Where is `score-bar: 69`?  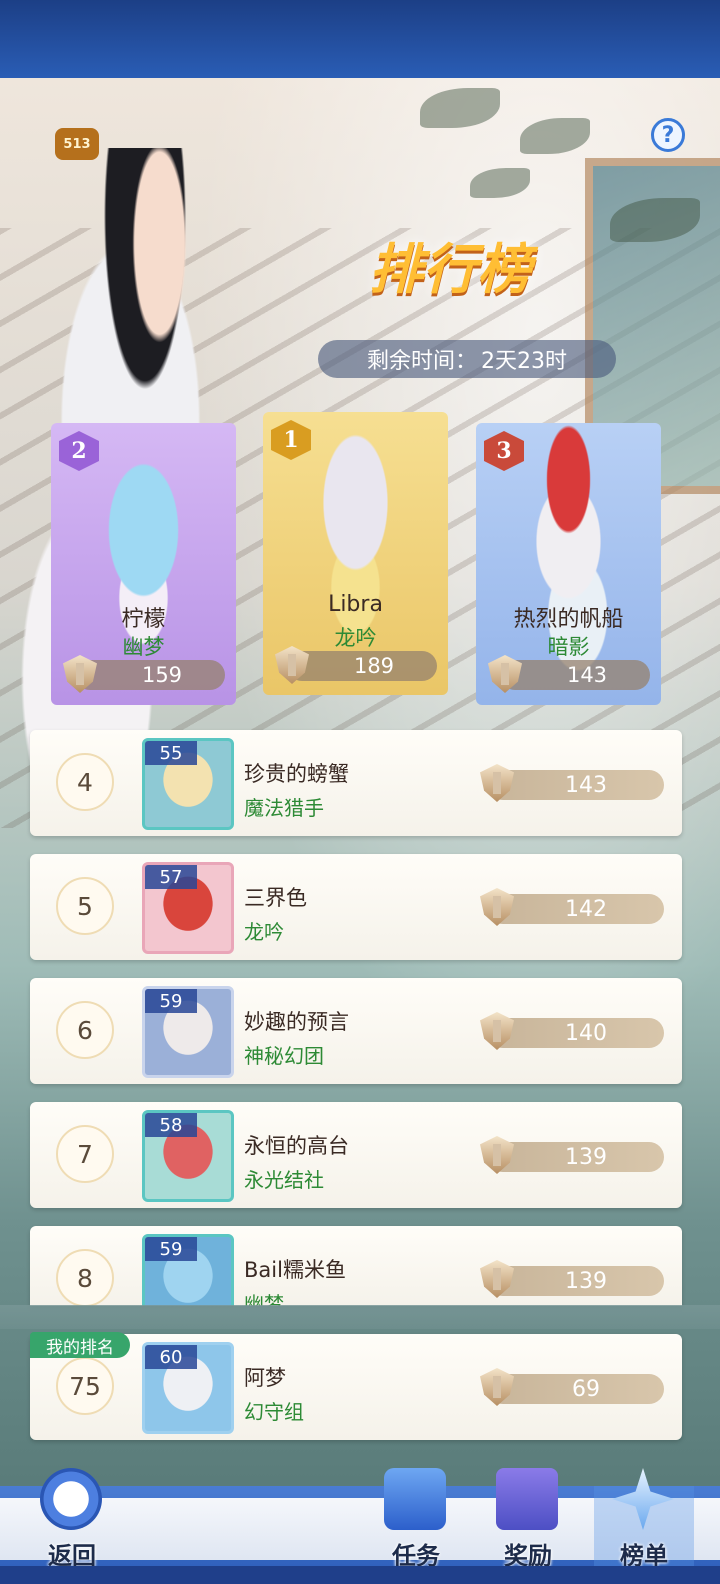 score-bar: 69 is located at coordinates (572, 1387).